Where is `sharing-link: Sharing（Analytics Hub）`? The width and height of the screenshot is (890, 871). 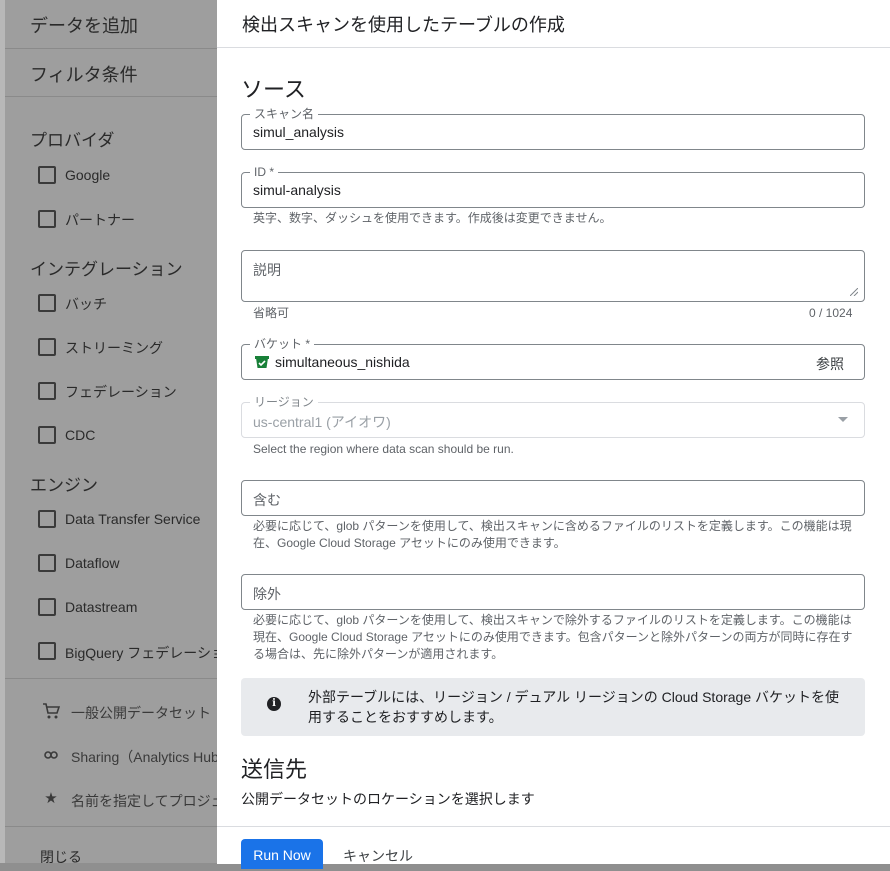 sharing-link: Sharing（Analytics Hub） is located at coordinates (144, 757).